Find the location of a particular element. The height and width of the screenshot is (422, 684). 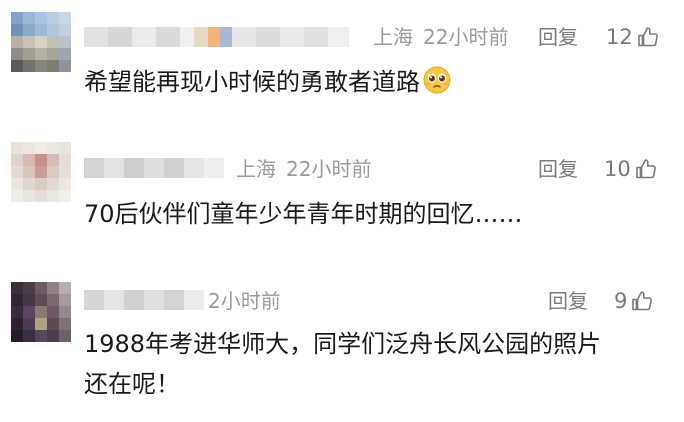

comment-text: 希望能再现小时候的勇敢者道路 is located at coordinates (268, 82).